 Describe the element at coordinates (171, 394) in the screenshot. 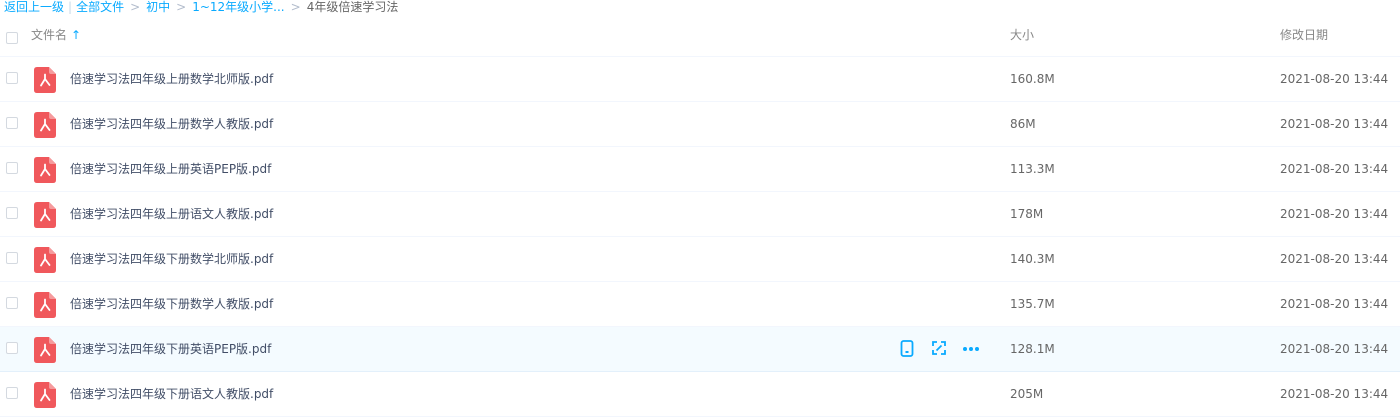

I see `file-name: 倍速学习法四年级下册语文人教版.pdf` at that location.